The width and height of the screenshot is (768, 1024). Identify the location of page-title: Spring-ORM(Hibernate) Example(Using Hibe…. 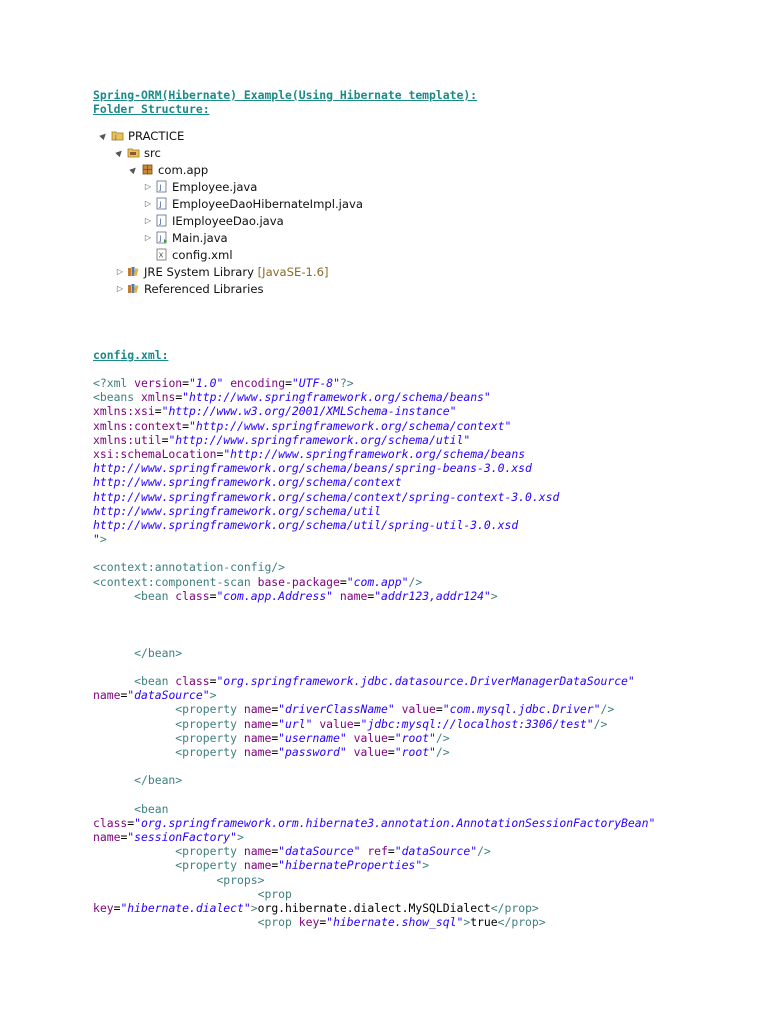
(285, 95).